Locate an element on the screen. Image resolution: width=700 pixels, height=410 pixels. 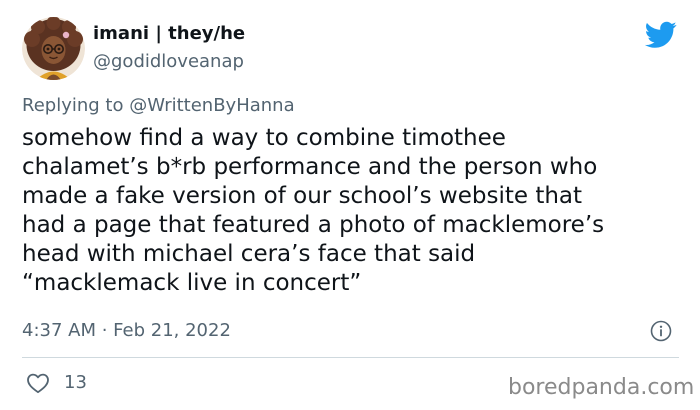
like-count: 13 is located at coordinates (75, 382).